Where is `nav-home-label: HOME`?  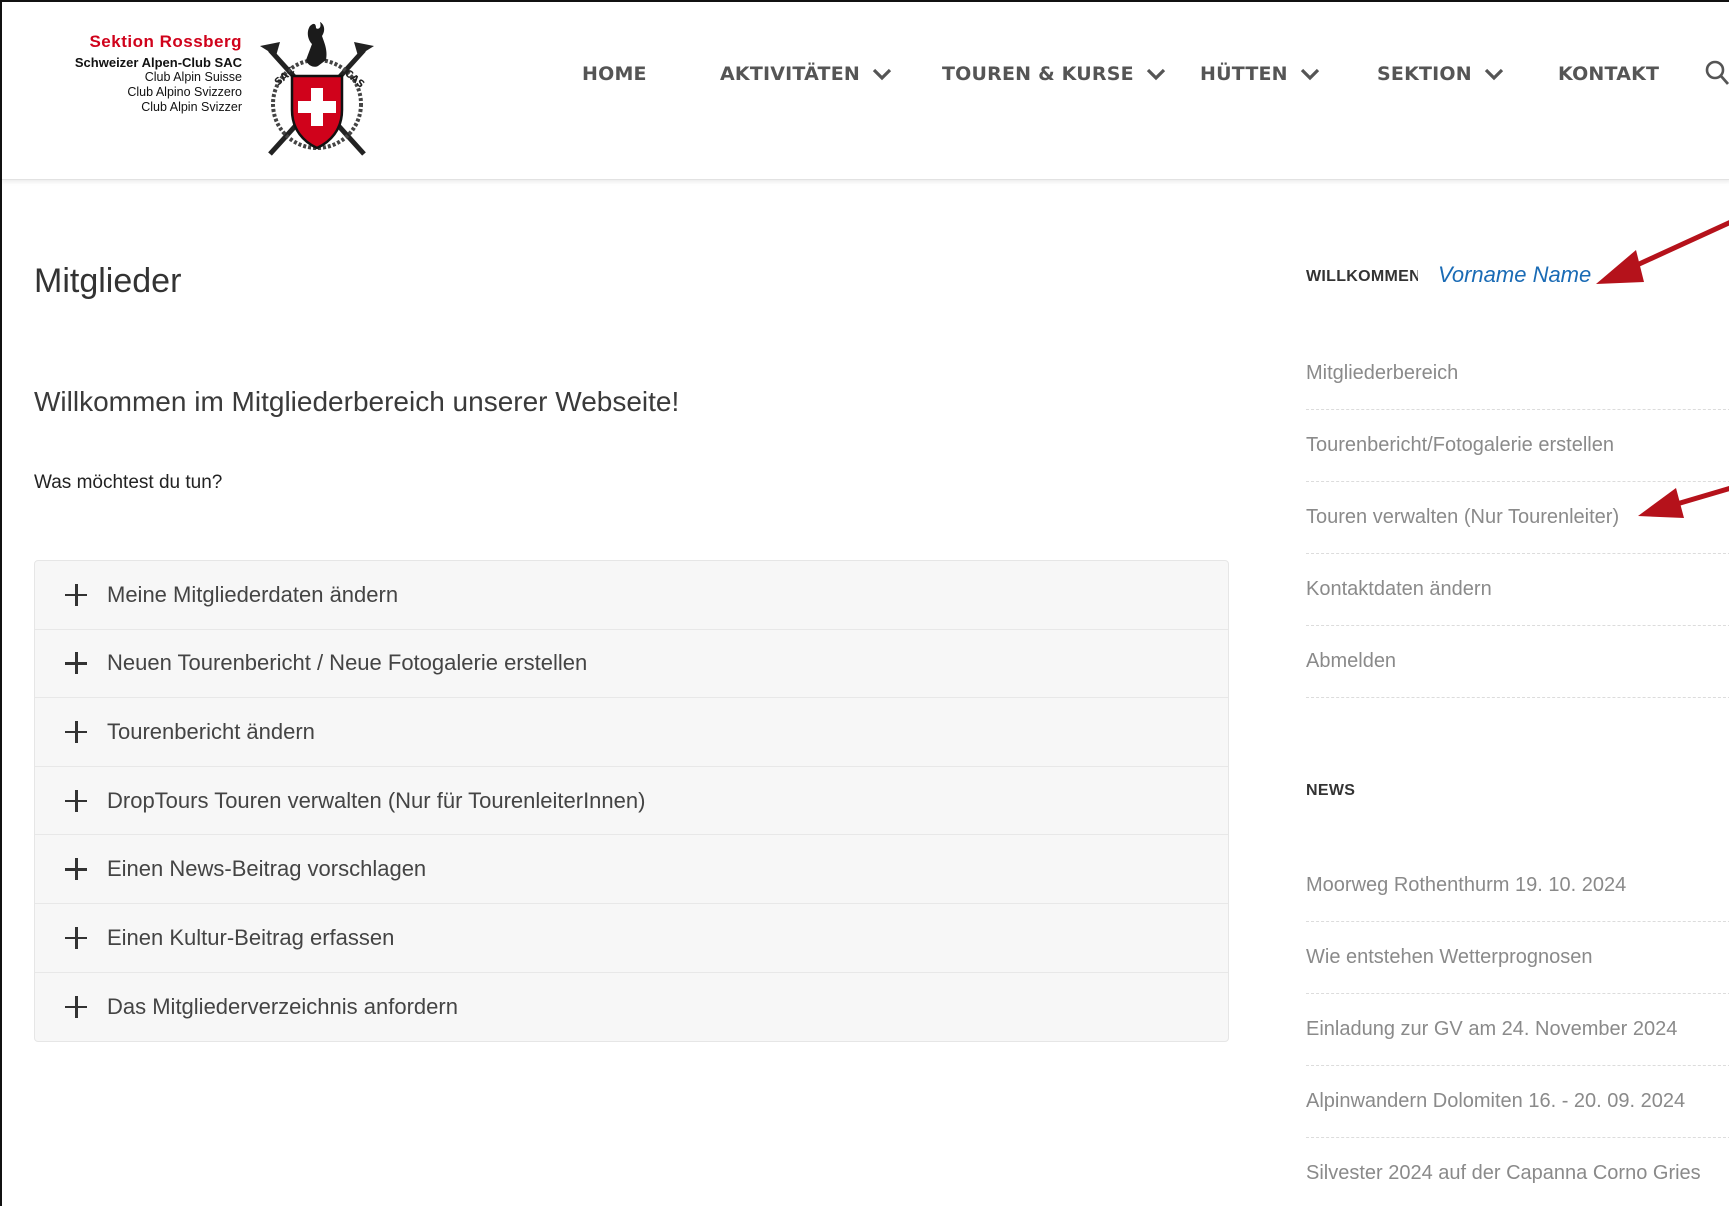
nav-home-label: HOME is located at coordinates (614, 74).